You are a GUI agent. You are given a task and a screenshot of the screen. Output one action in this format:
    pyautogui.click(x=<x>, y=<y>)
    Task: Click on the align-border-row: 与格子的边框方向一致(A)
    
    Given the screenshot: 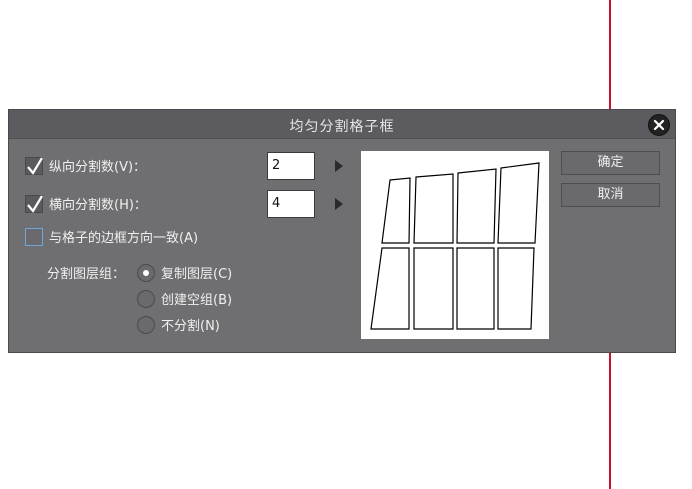 What is the action you would take?
    pyautogui.click(x=111, y=236)
    